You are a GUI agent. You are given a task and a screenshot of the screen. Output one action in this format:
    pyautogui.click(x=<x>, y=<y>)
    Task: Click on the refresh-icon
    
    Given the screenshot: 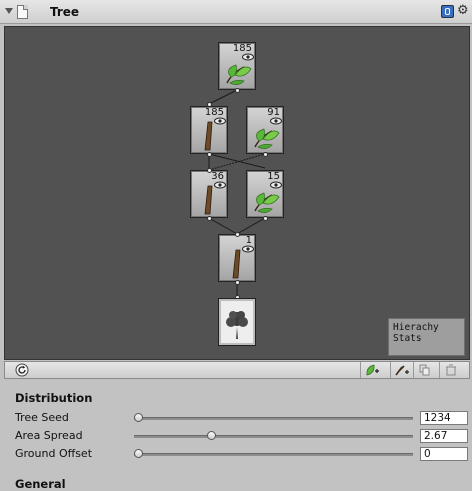 What is the action you would take?
    pyautogui.click(x=22, y=370)
    